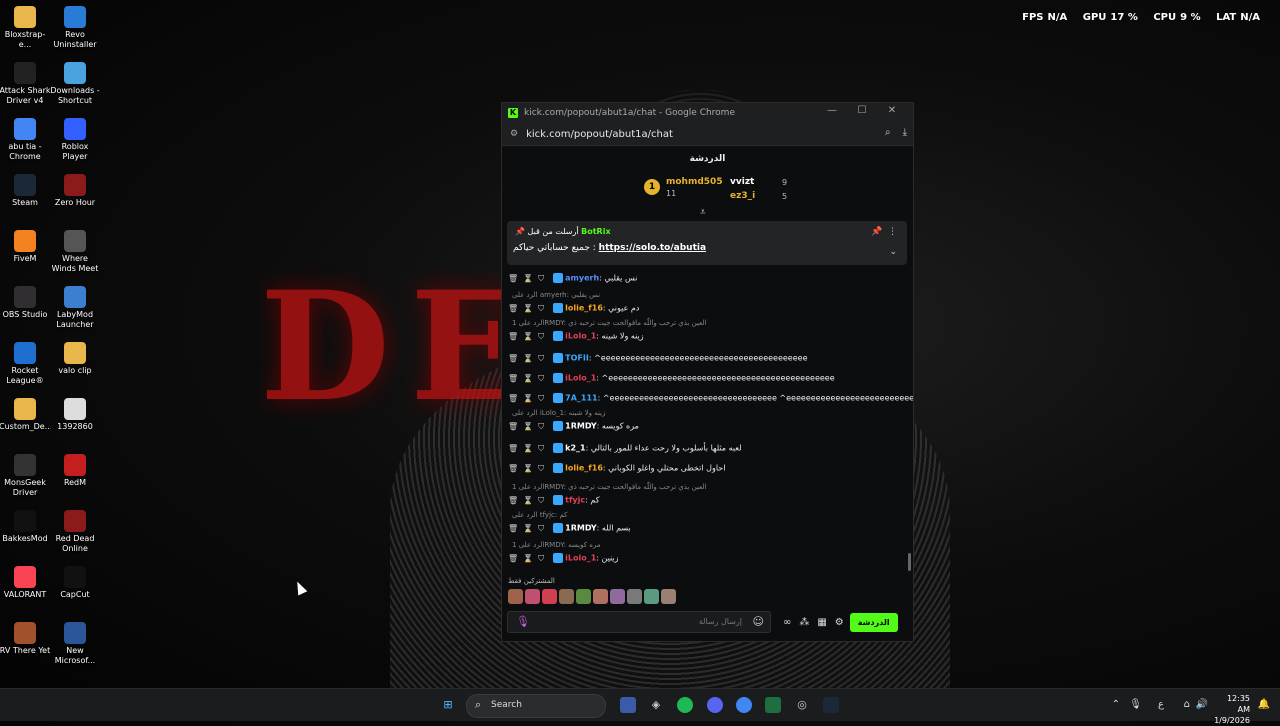 The width and height of the screenshot is (1280, 726). Describe the element at coordinates (862, 110) in the screenshot. I see `maximize-button: ☐` at that location.